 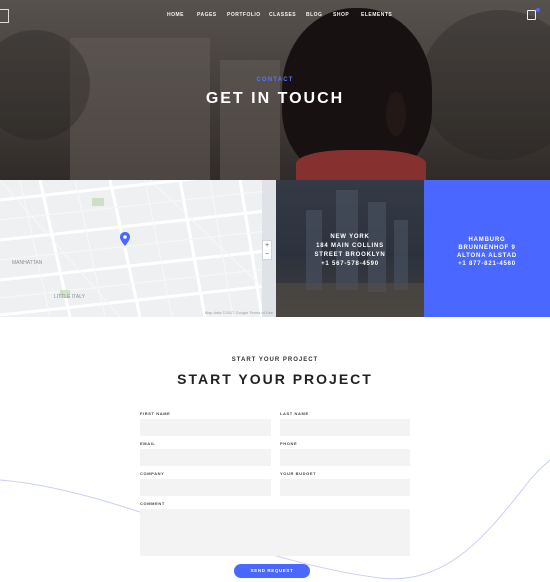 I want to click on map-label: MANHATTAN, so click(x=27, y=263).